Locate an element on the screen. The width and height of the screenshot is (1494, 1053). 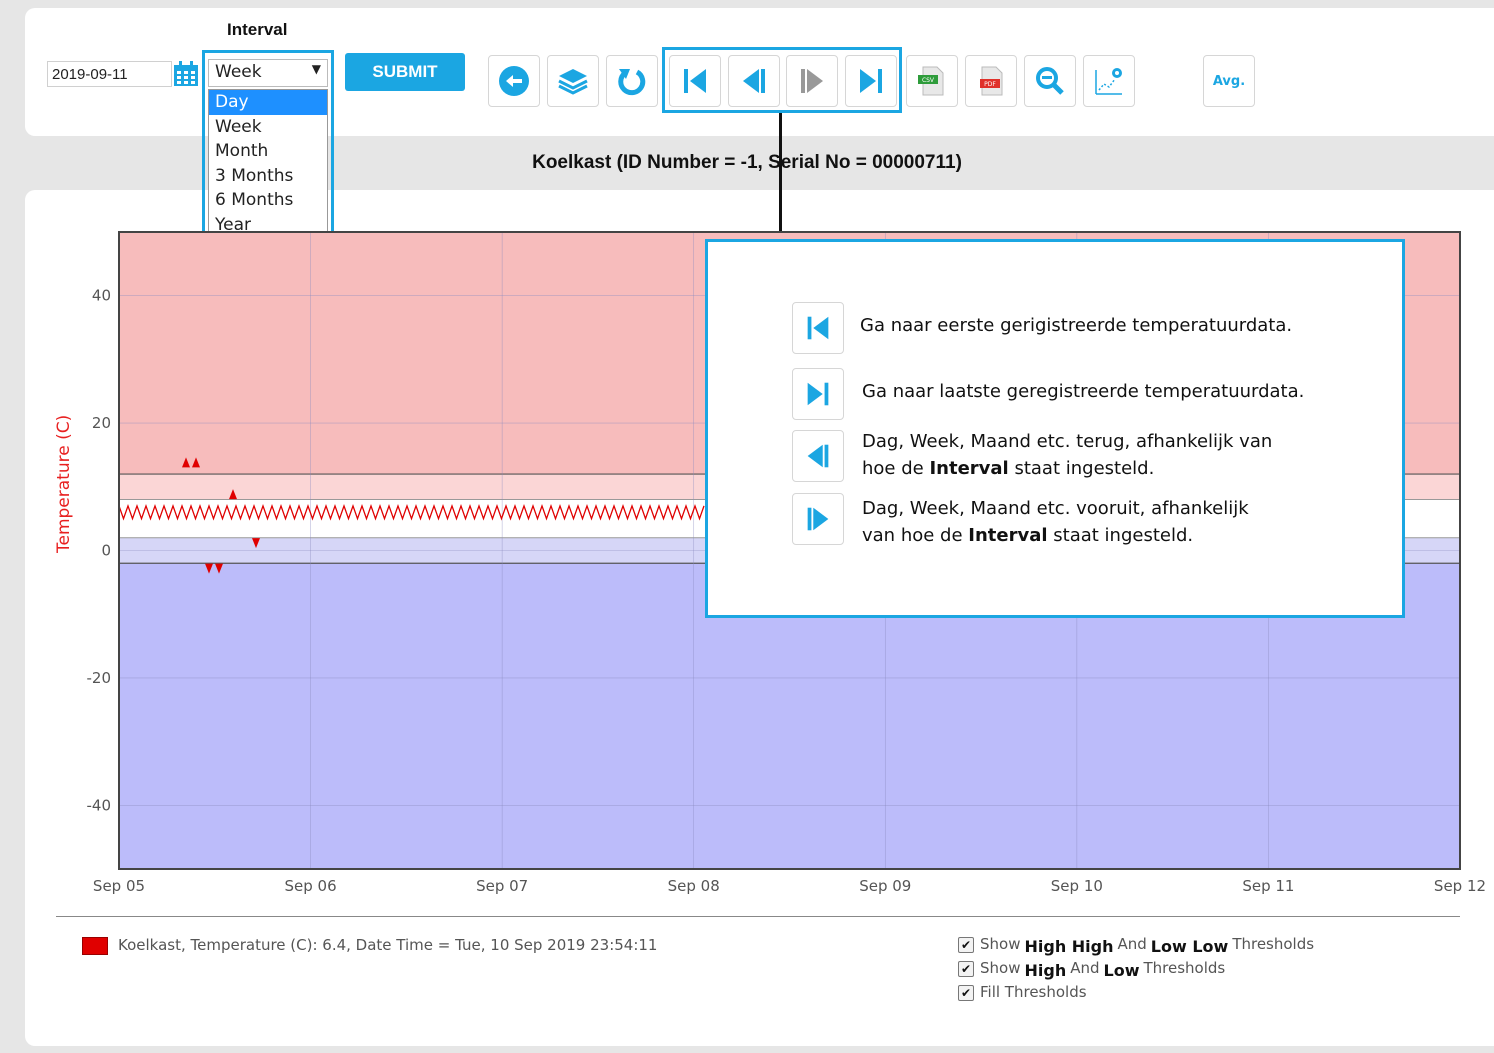
fill-label: Fill Thresholds is located at coordinates (1033, 992).